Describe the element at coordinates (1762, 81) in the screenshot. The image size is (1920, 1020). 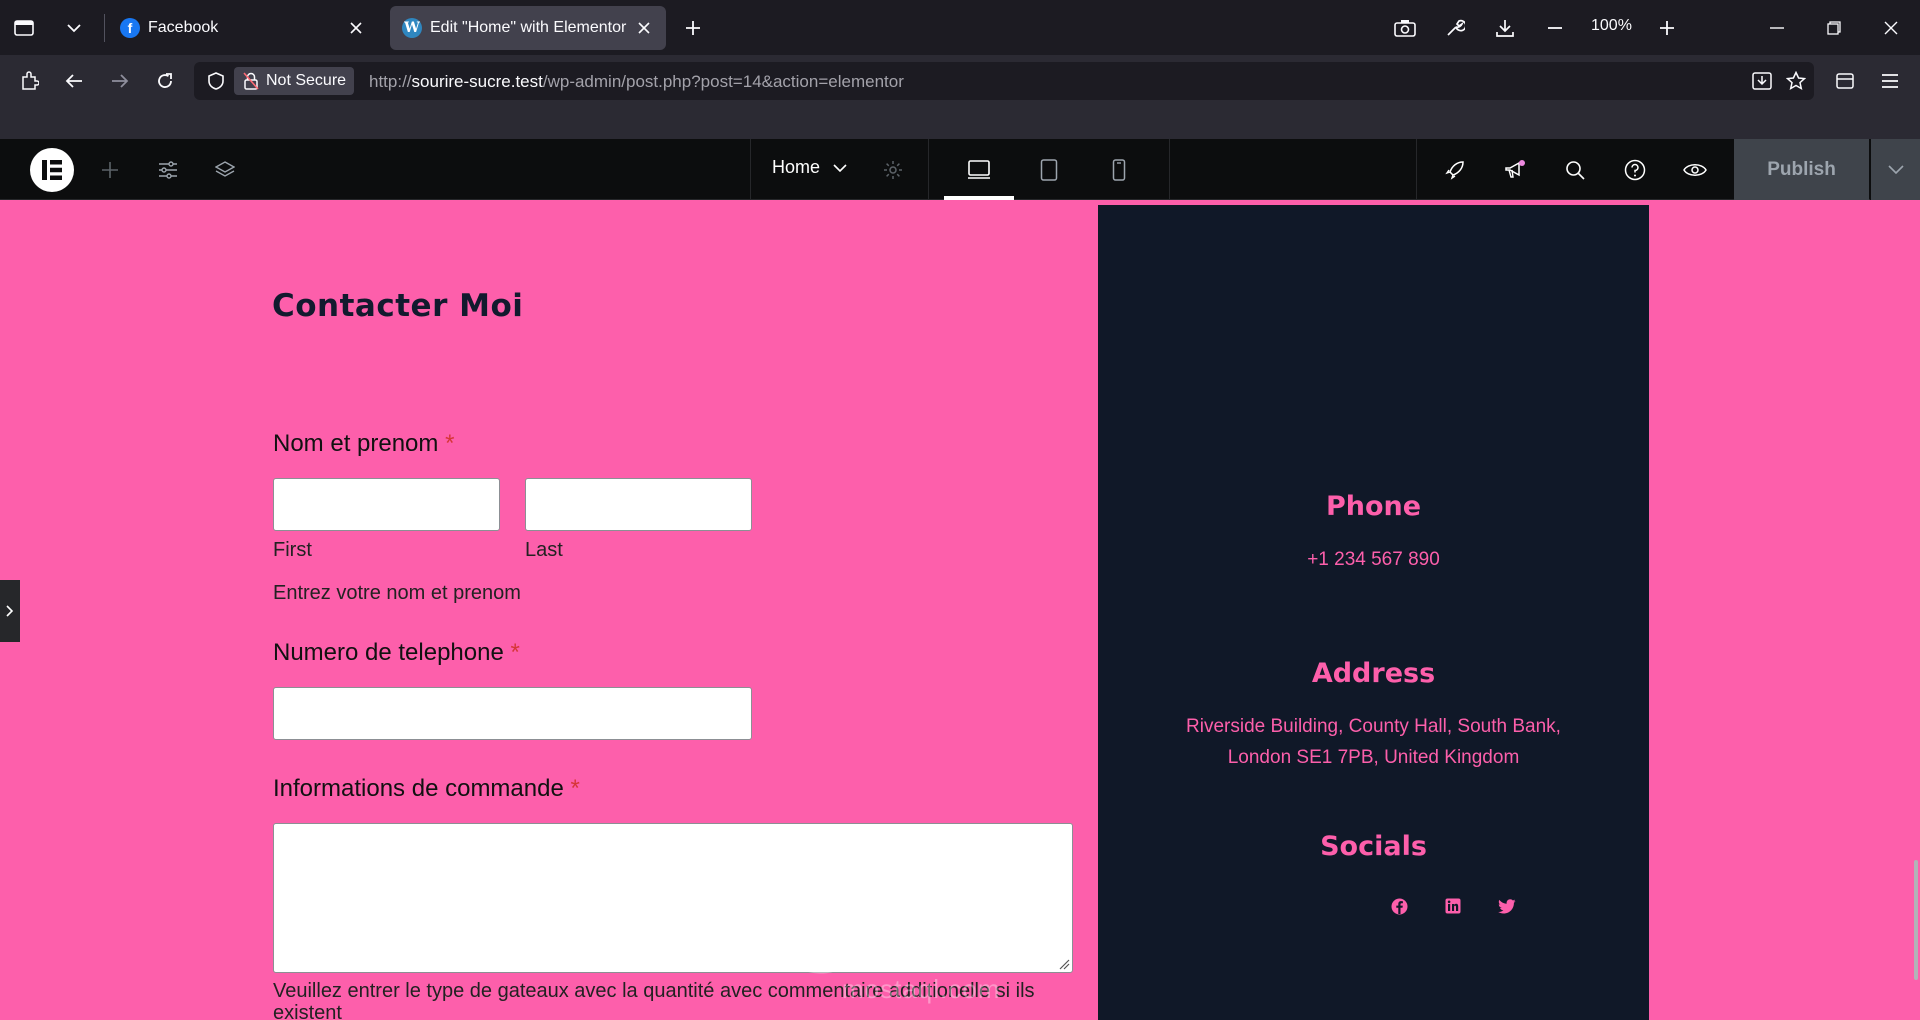
I see `install-page-icon` at that location.